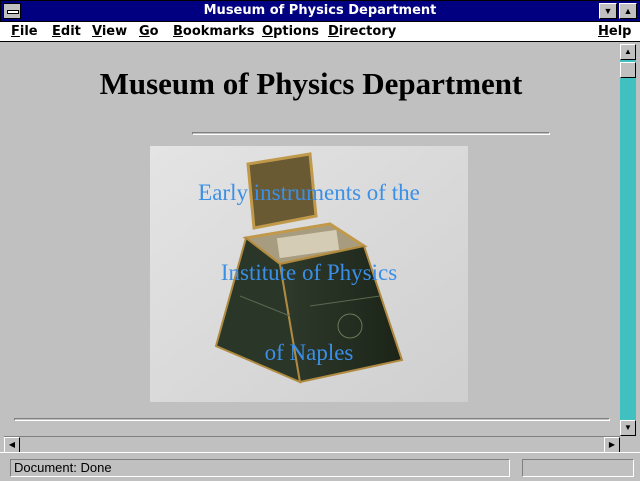 Image resolution: width=640 pixels, height=481 pixels. Describe the element at coordinates (614, 31) in the screenshot. I see `menu-help: Help` at that location.